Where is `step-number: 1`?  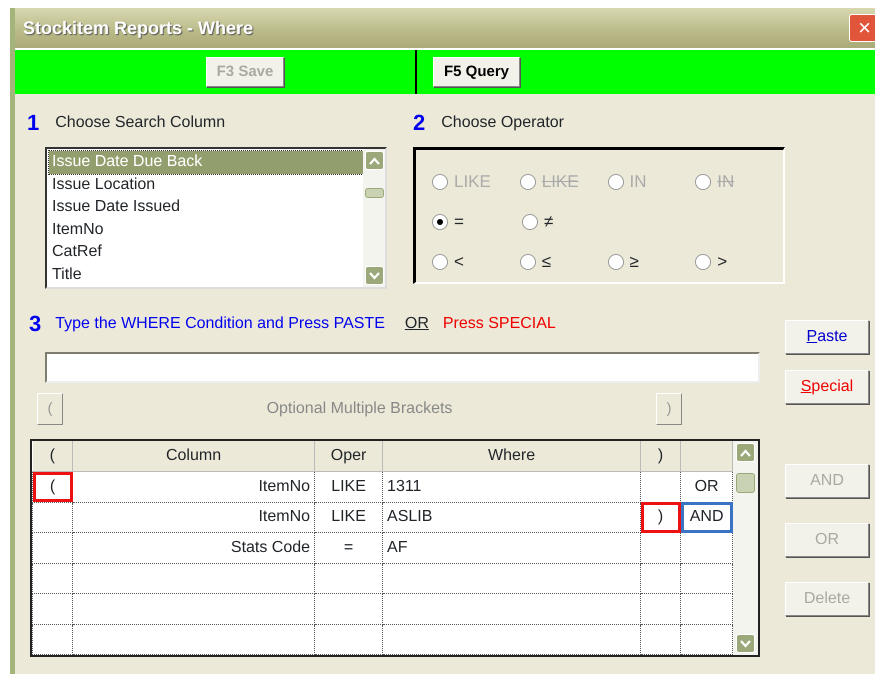 step-number: 1 is located at coordinates (33, 123).